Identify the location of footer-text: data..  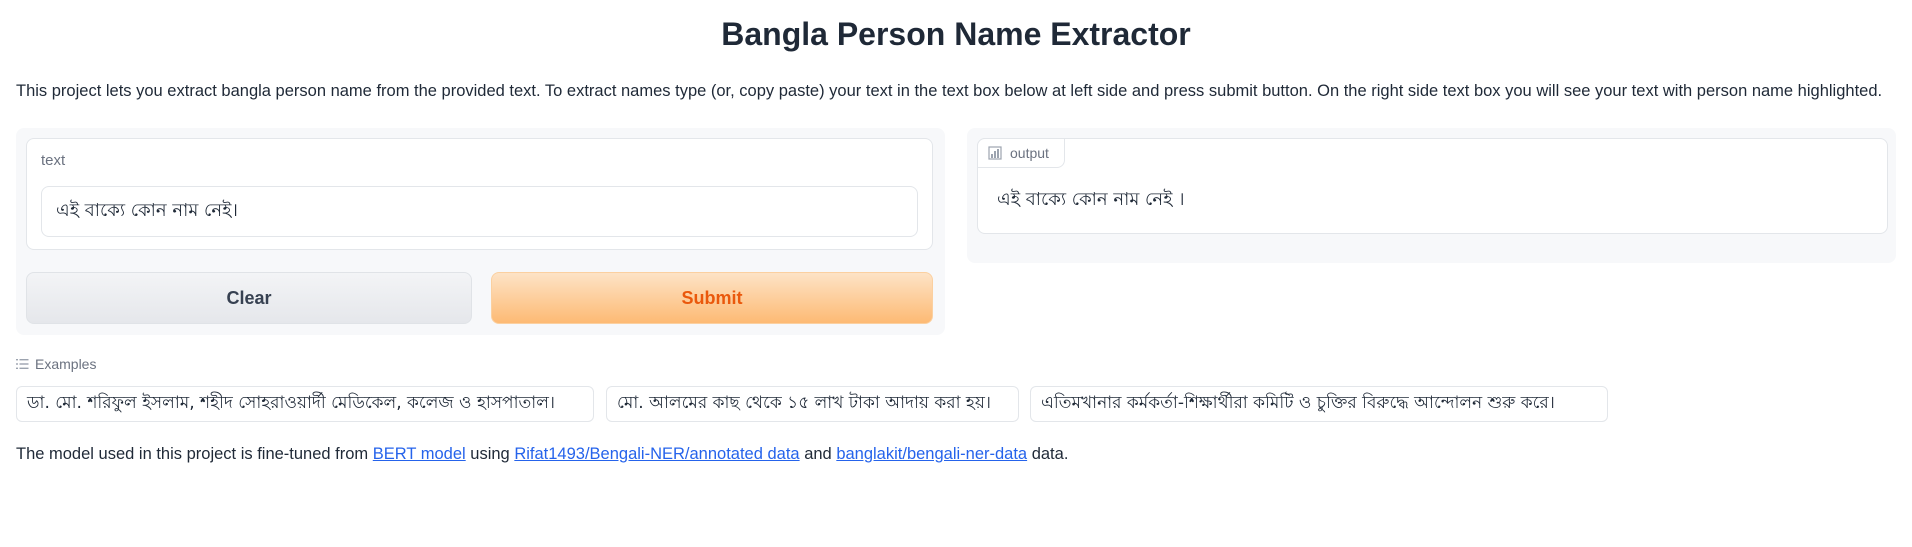
(1048, 454).